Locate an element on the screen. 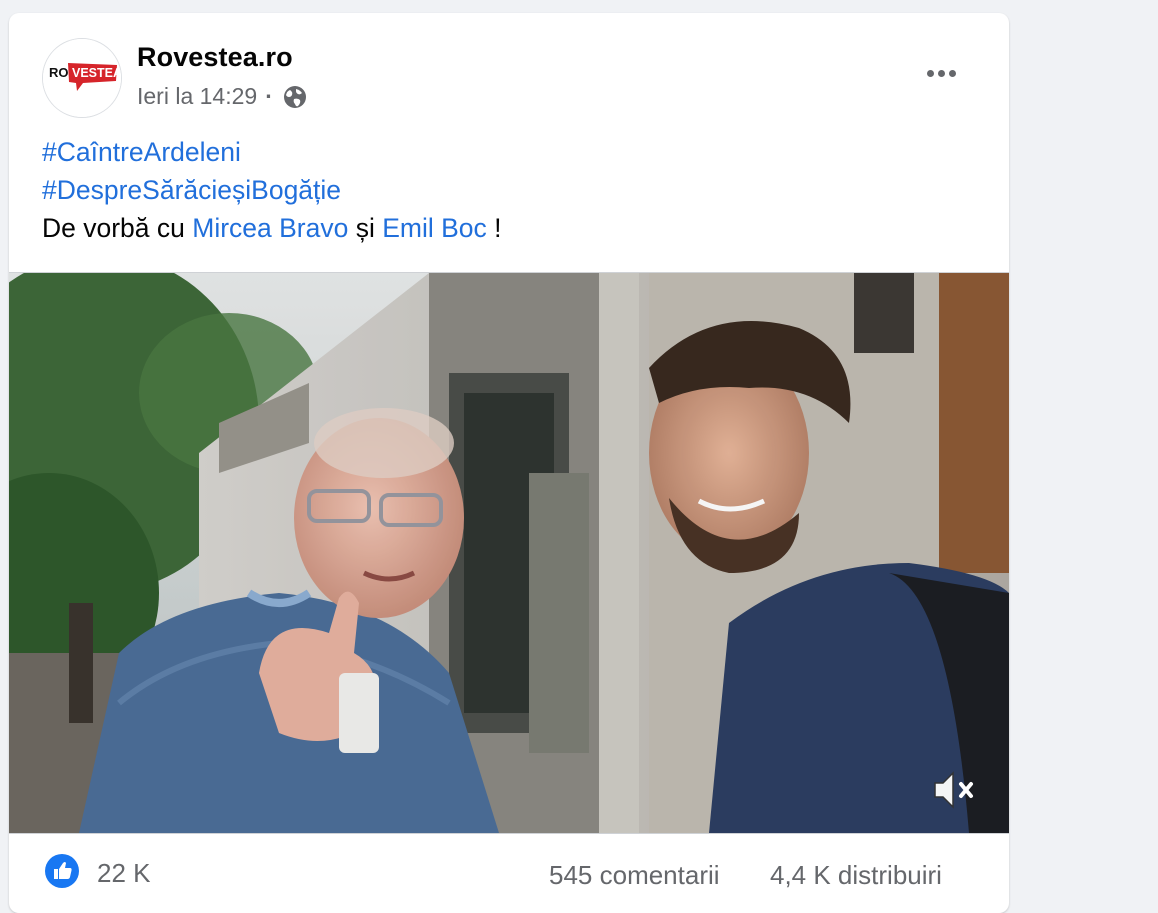 The width and height of the screenshot is (1158, 913). post-body: De vorbă cu Mircea Bravo și Emil Boc ! is located at coordinates (272, 228).